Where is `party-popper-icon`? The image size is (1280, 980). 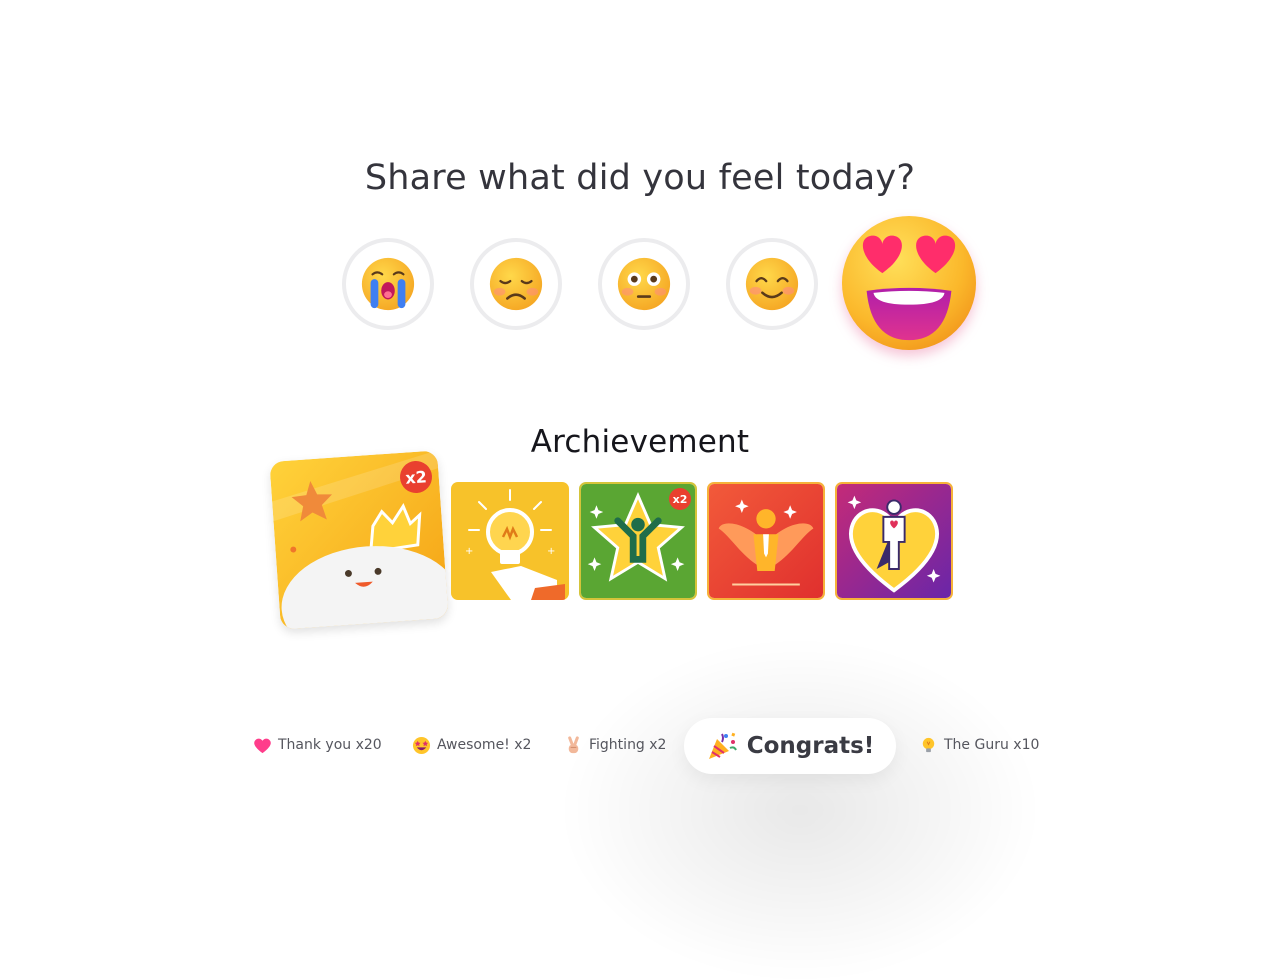
party-popper-icon is located at coordinates (722, 745).